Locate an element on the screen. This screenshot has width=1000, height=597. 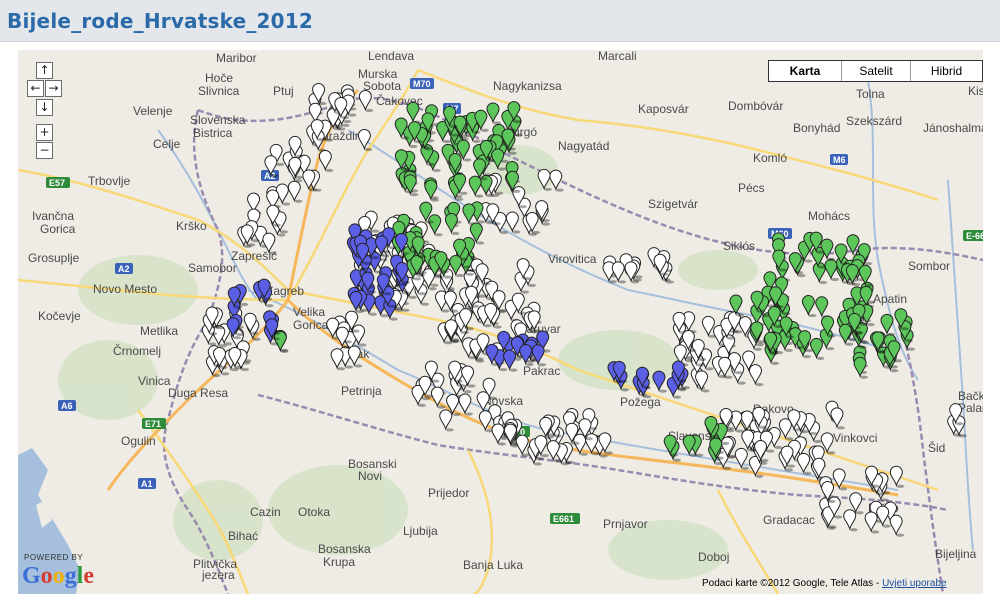
svg-text: E661 is located at coordinates (563, 519).